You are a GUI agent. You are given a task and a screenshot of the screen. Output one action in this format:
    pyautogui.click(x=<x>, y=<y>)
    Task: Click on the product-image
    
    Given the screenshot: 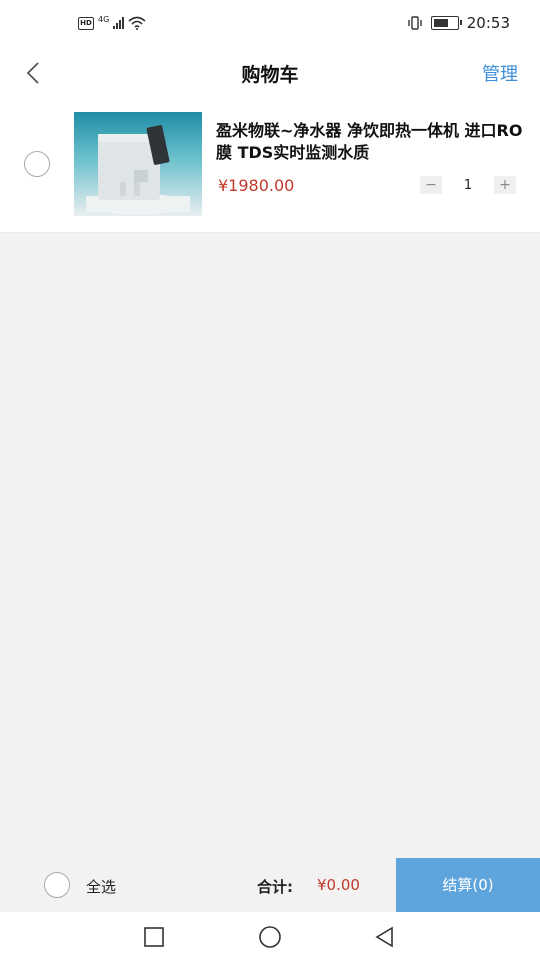 What is the action you would take?
    pyautogui.click(x=138, y=164)
    